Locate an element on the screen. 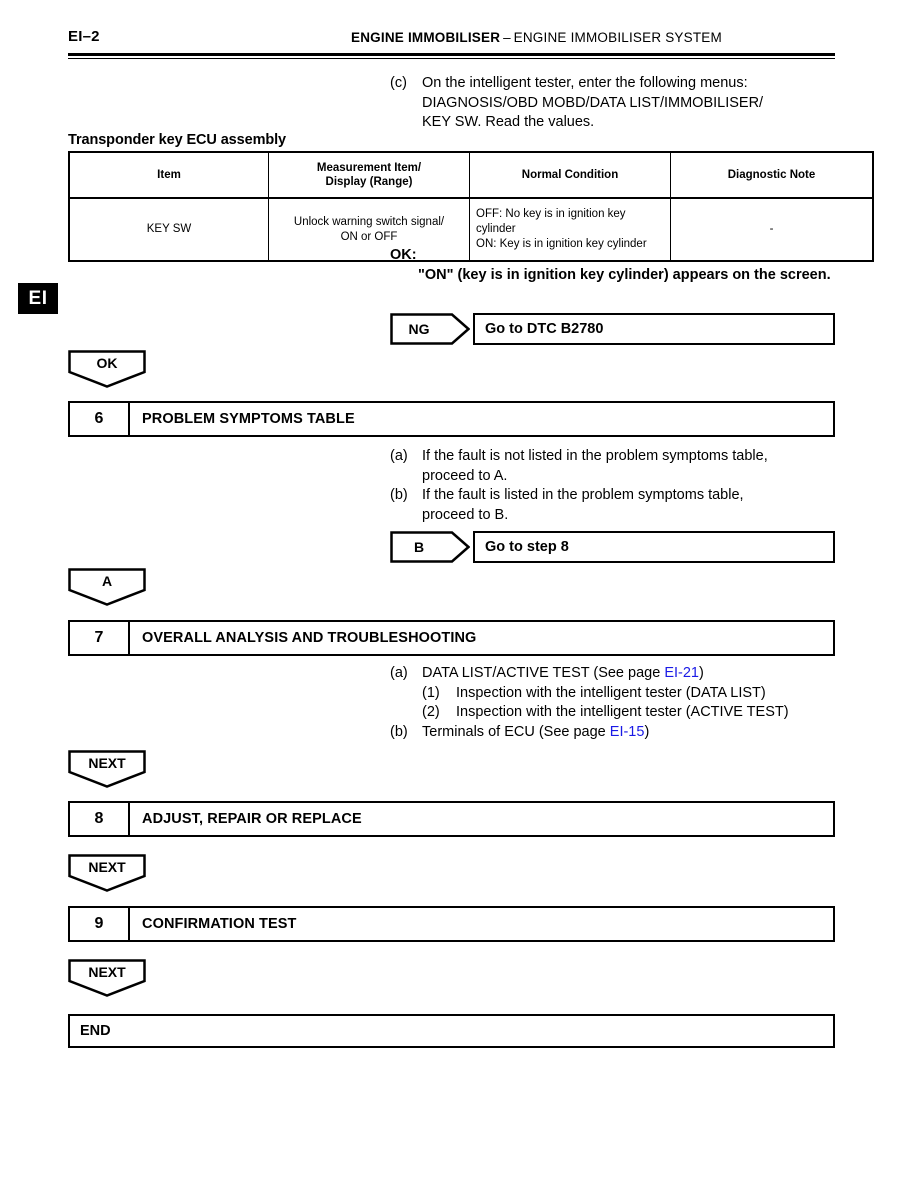 This screenshot has width=920, height=1191. cell-condition-line1: OFF: No key is in ignition key is located at coordinates (551, 214).